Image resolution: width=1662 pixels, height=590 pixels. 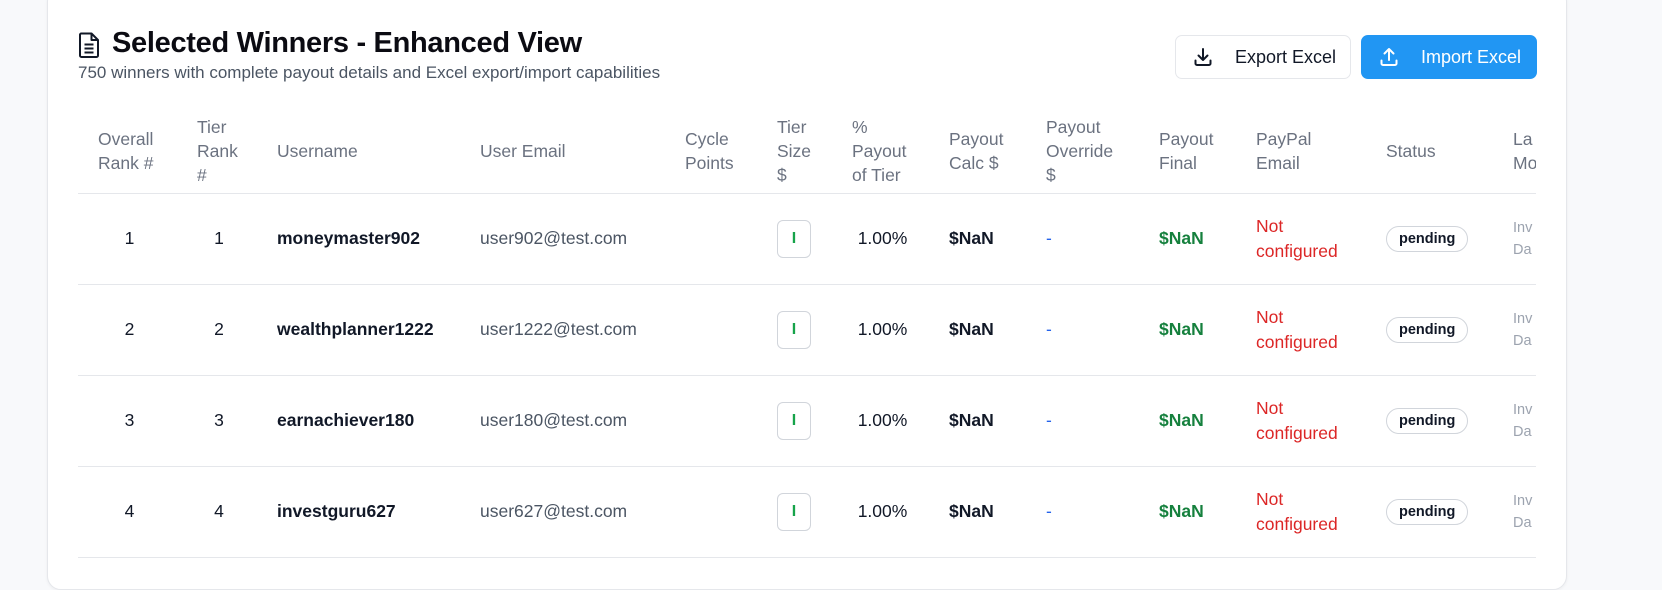 I want to click on column-header-payout-pct: % Payout of Tier, so click(x=880, y=152).